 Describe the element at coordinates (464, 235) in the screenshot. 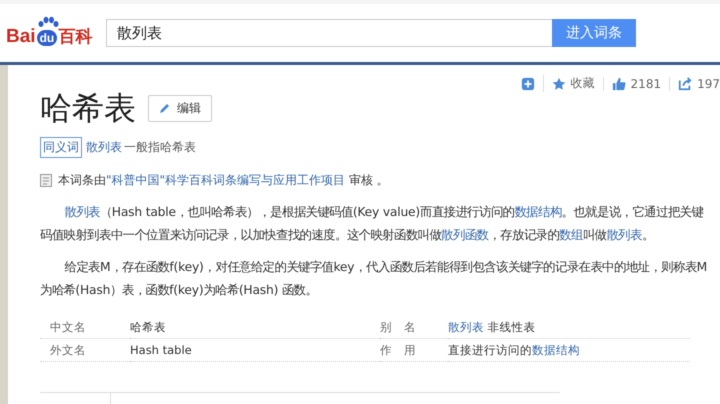

I see `link: 散列函数` at that location.